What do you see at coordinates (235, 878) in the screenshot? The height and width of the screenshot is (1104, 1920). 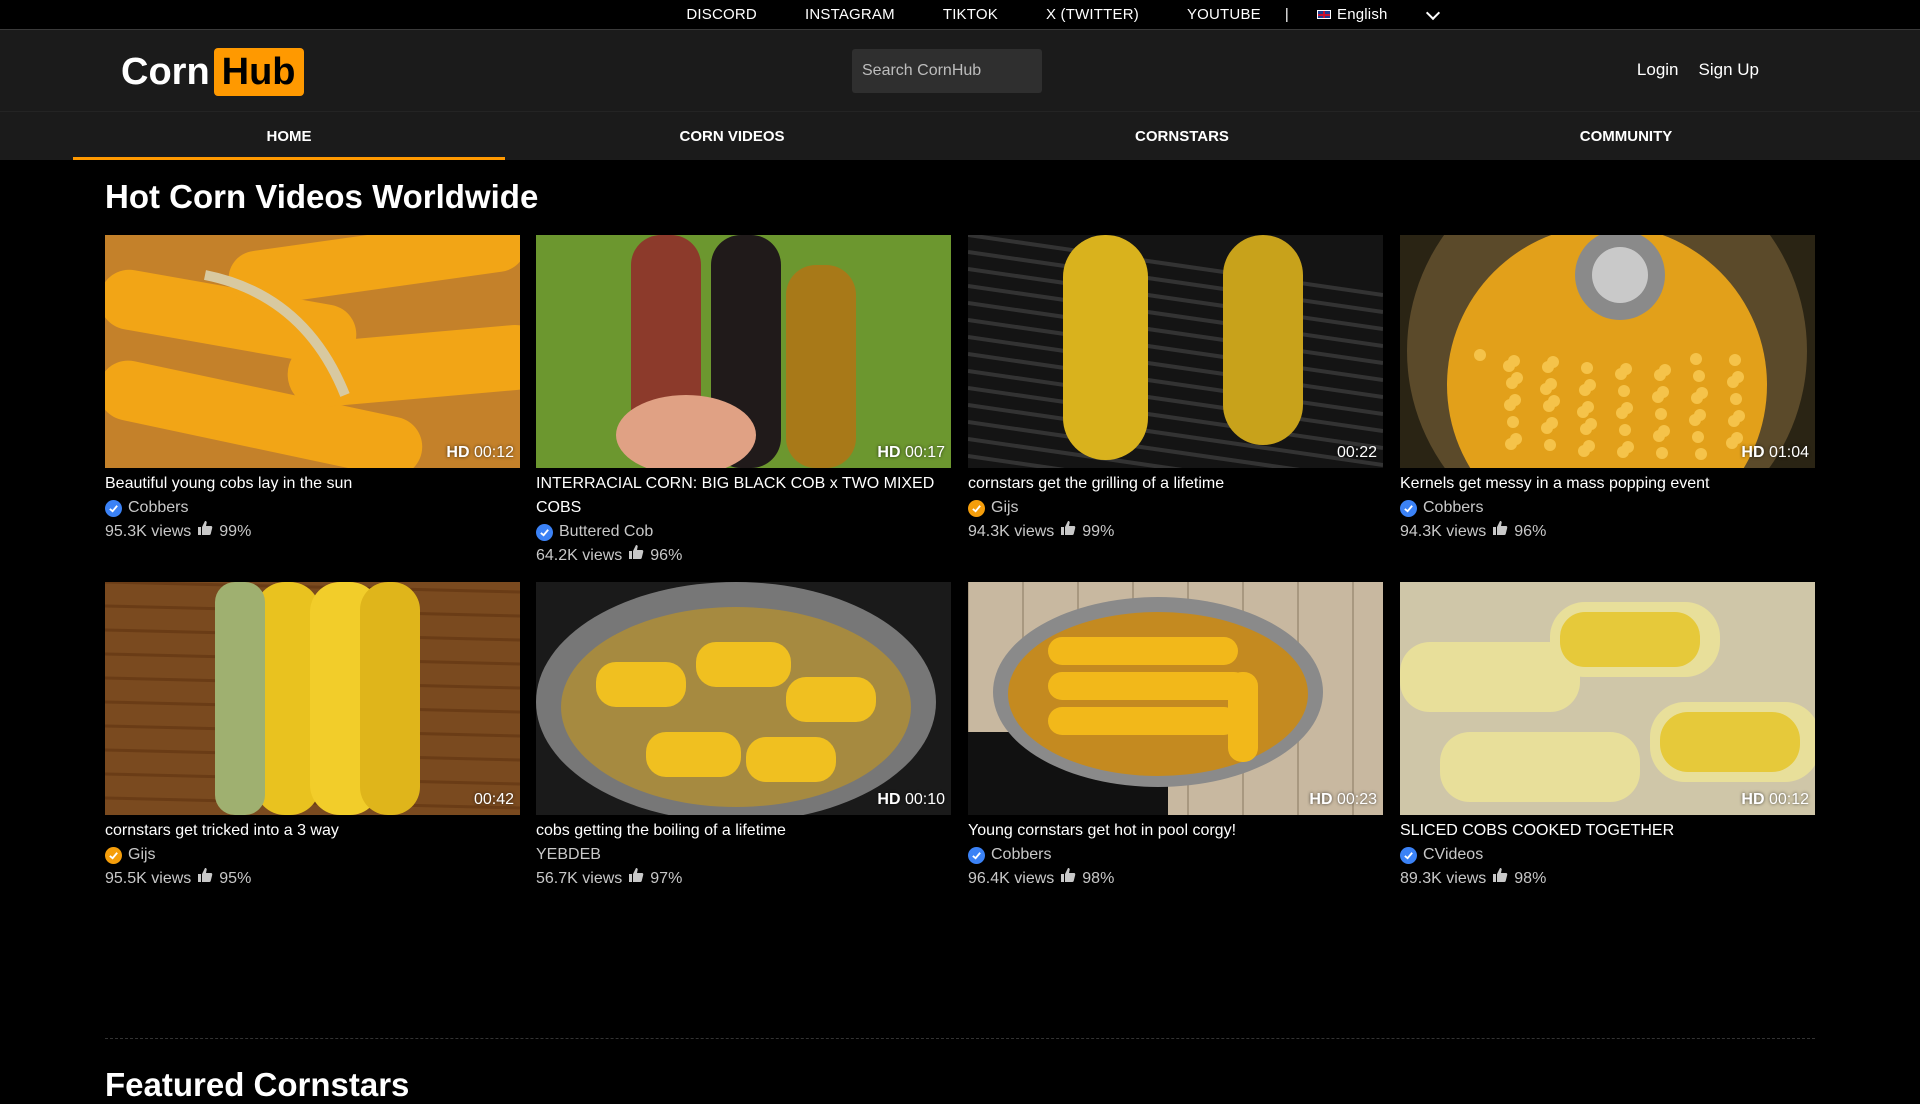 I see `rating-percent: 95%` at bounding box center [235, 878].